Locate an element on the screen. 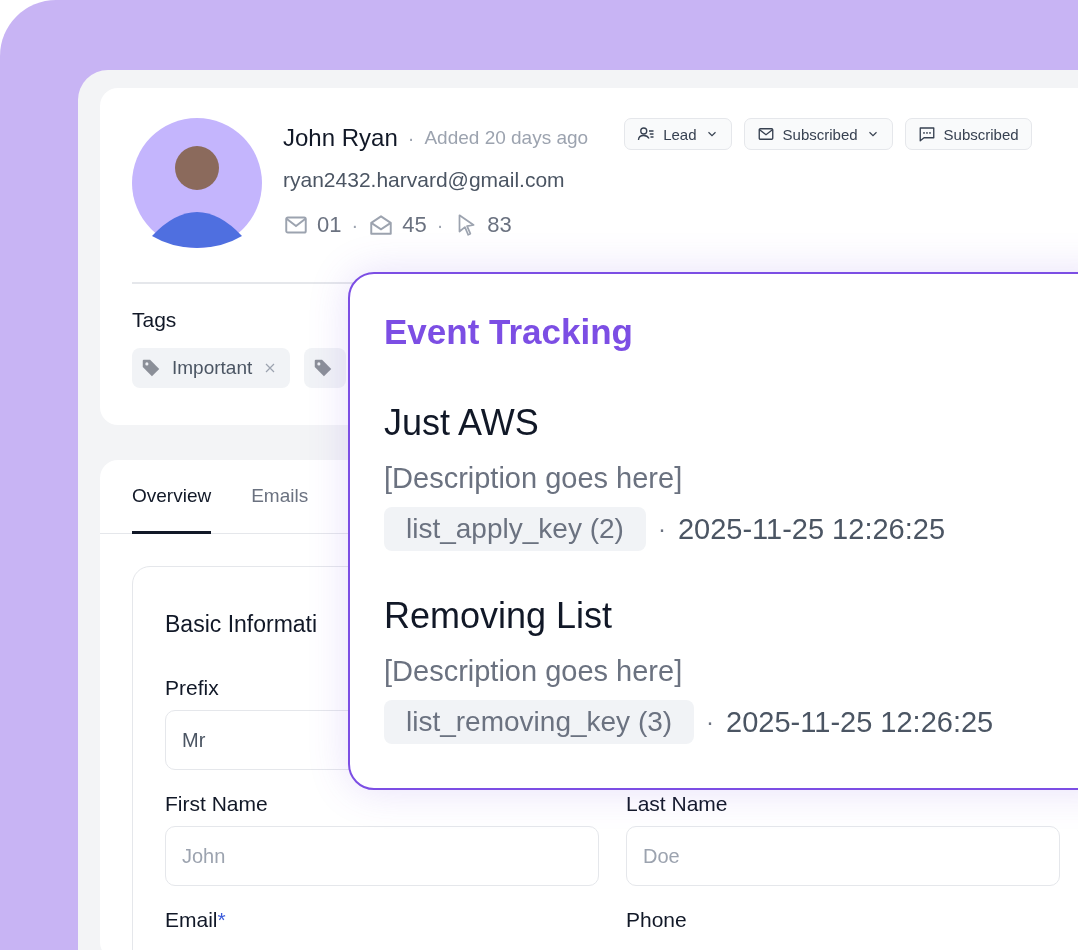  field-label: Phone is located at coordinates (656, 920).